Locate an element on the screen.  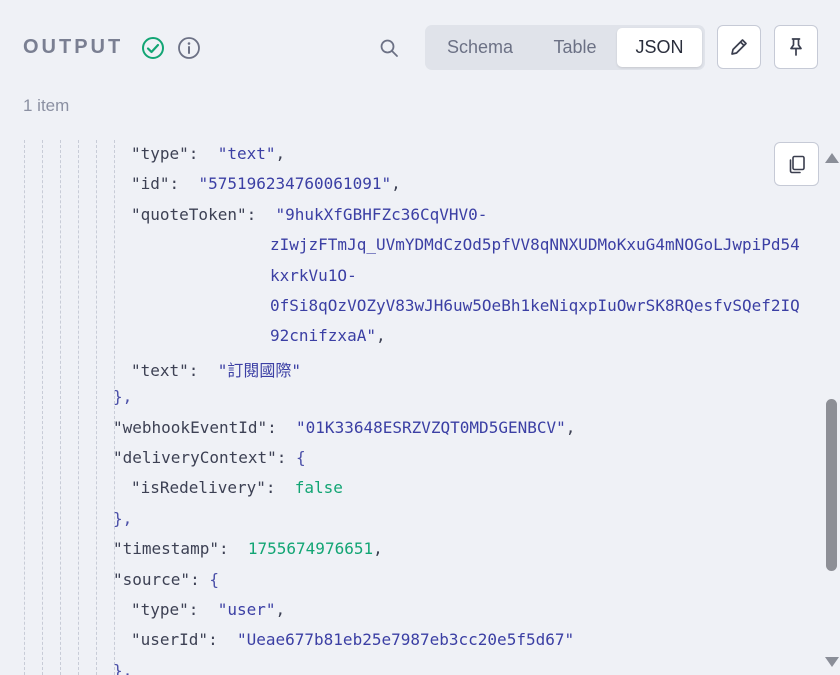
json-line: "id": "575196234760061091", is located at coordinates (266, 183).